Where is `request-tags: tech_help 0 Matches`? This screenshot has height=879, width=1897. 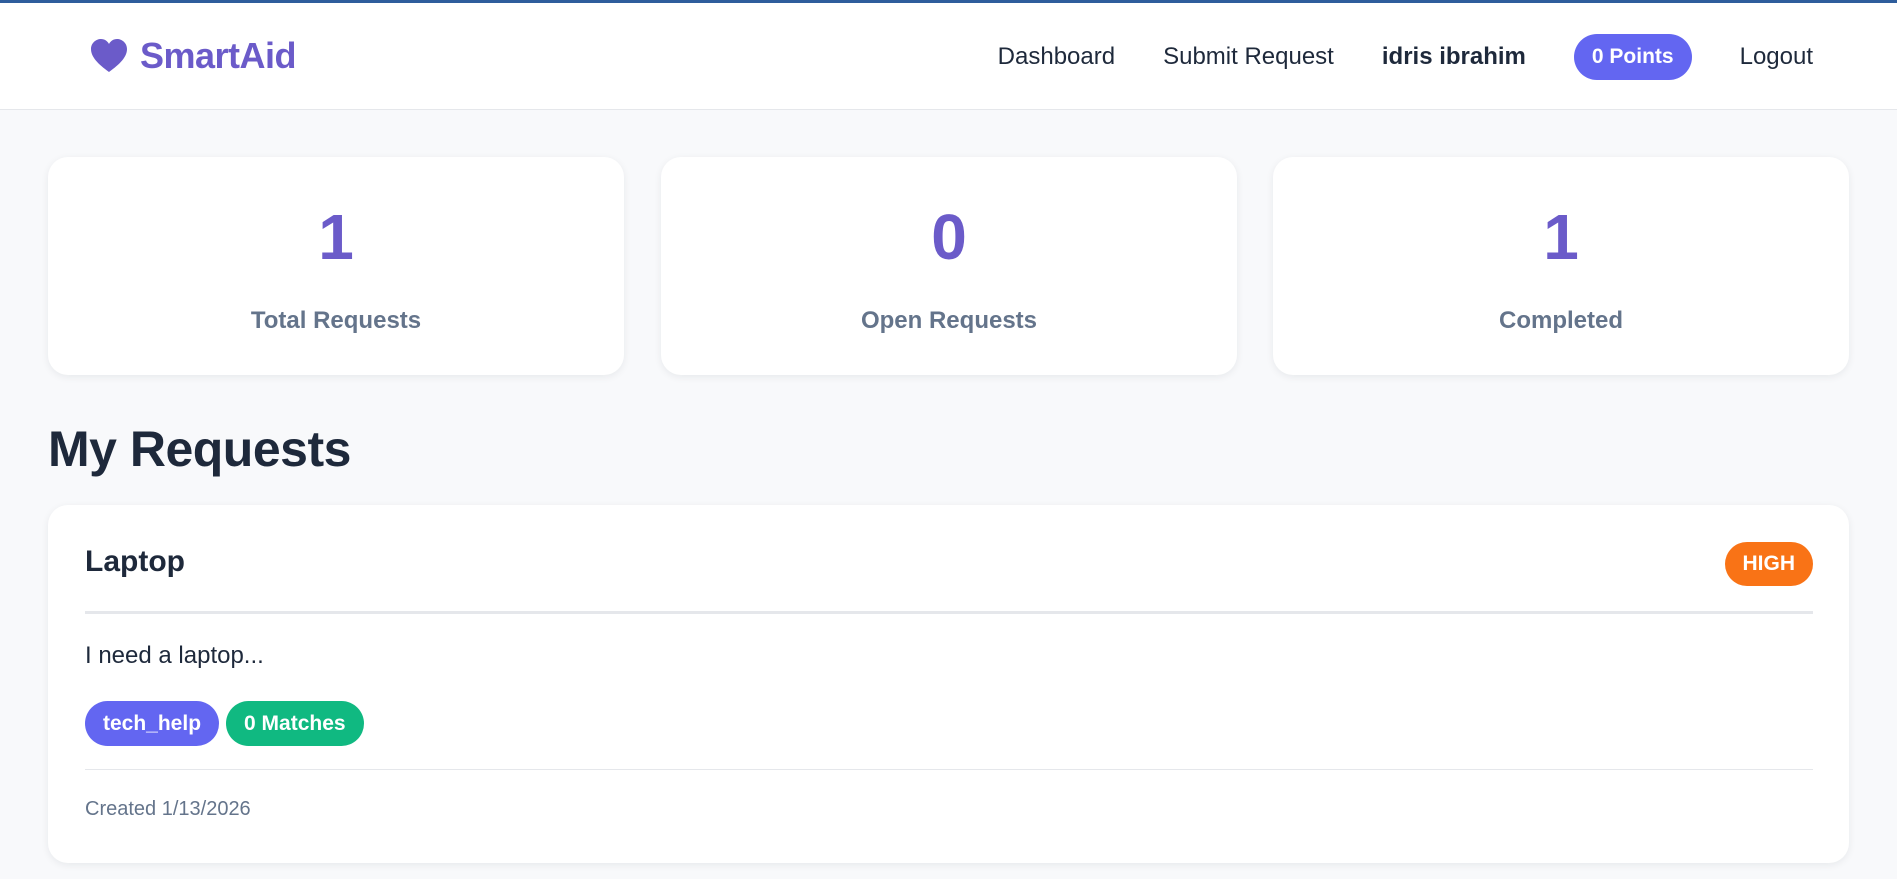 request-tags: tech_help 0 Matches is located at coordinates (224, 723).